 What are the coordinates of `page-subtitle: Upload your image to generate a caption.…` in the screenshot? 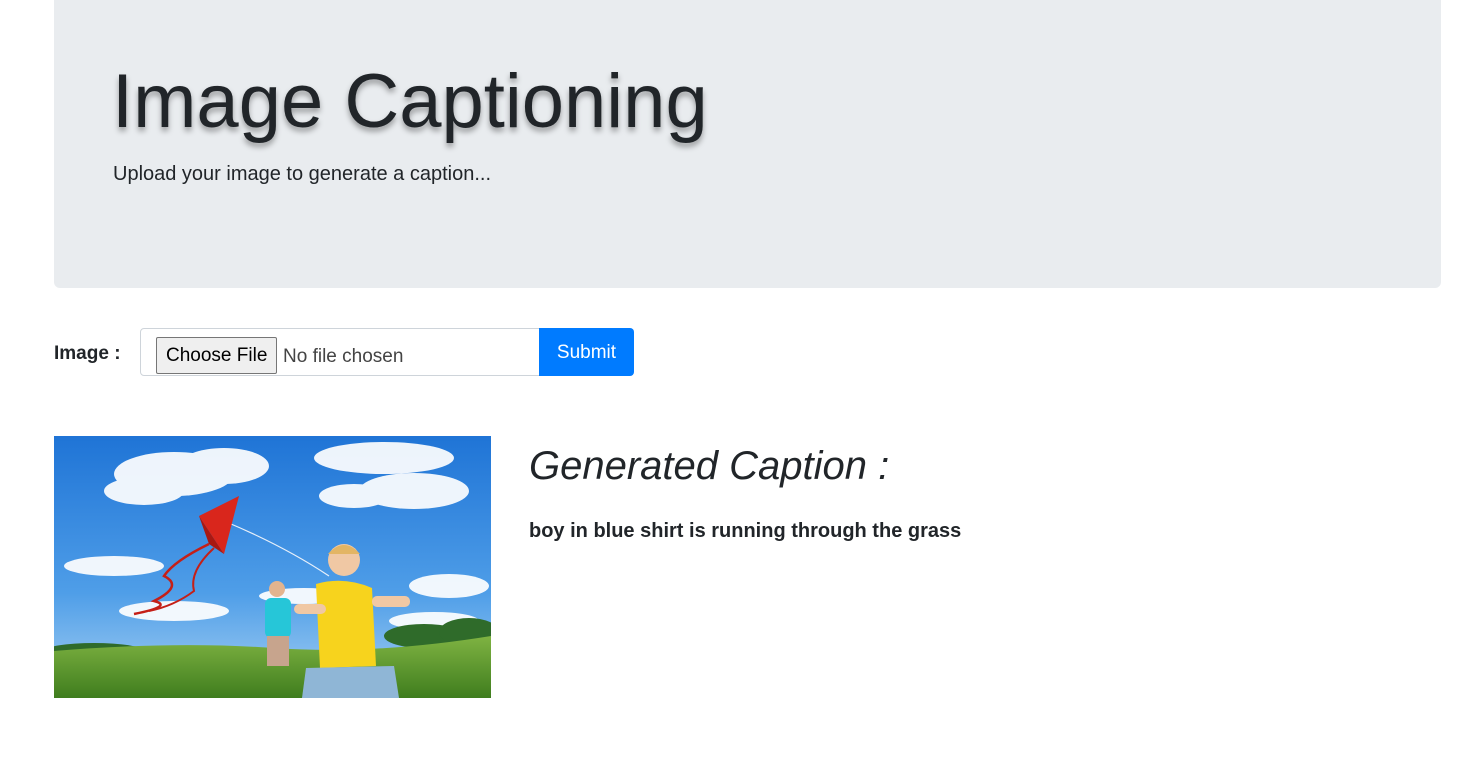 It's located at (302, 174).